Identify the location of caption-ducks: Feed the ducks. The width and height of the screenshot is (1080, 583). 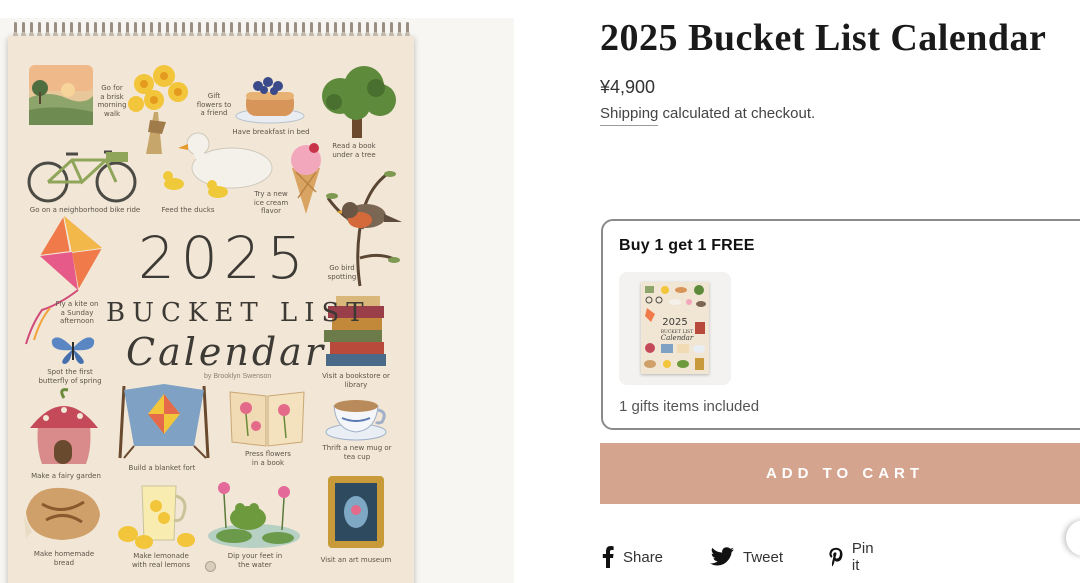
(188, 210).